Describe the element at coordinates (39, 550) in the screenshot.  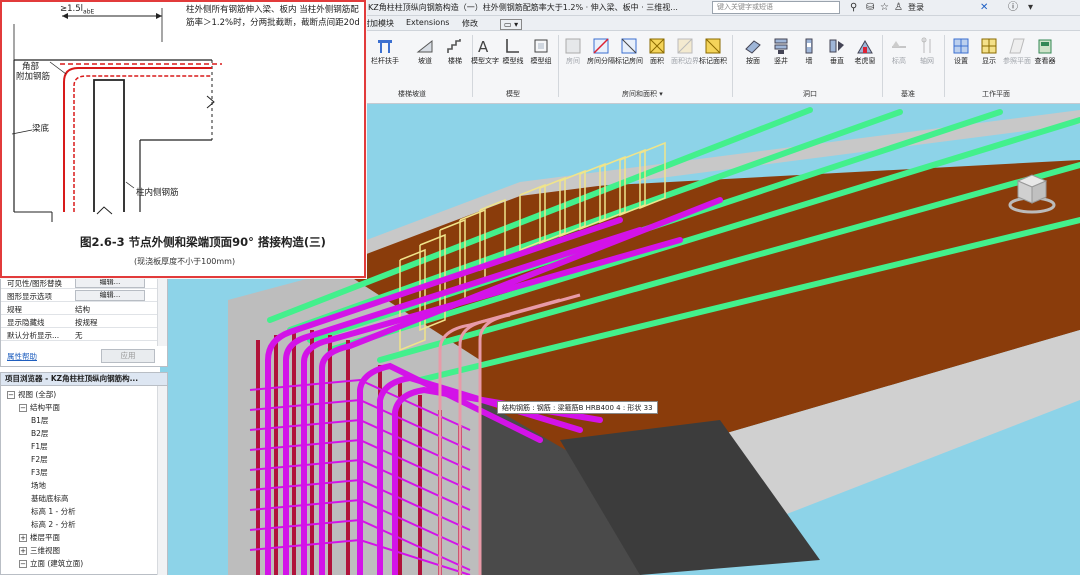
I see `tree-item: + 三维视图` at that location.